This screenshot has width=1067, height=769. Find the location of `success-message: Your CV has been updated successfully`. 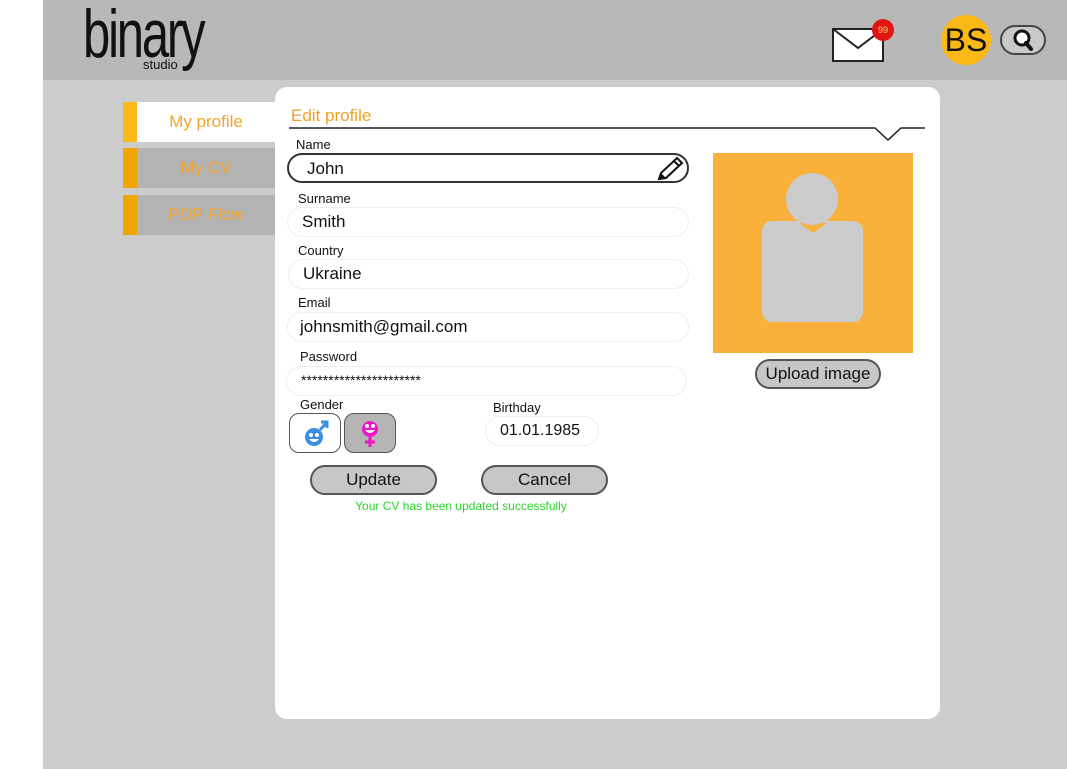

success-message: Your CV has been updated successfully is located at coordinates (461, 506).